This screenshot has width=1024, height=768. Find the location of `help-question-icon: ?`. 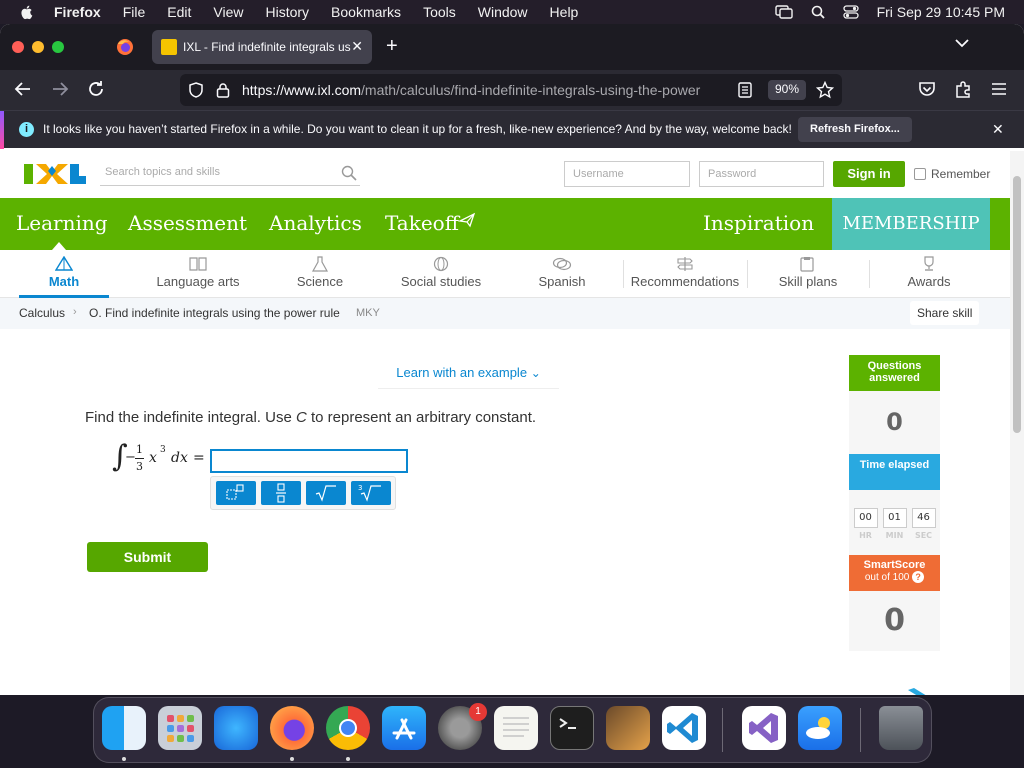

help-question-icon: ? is located at coordinates (918, 577).